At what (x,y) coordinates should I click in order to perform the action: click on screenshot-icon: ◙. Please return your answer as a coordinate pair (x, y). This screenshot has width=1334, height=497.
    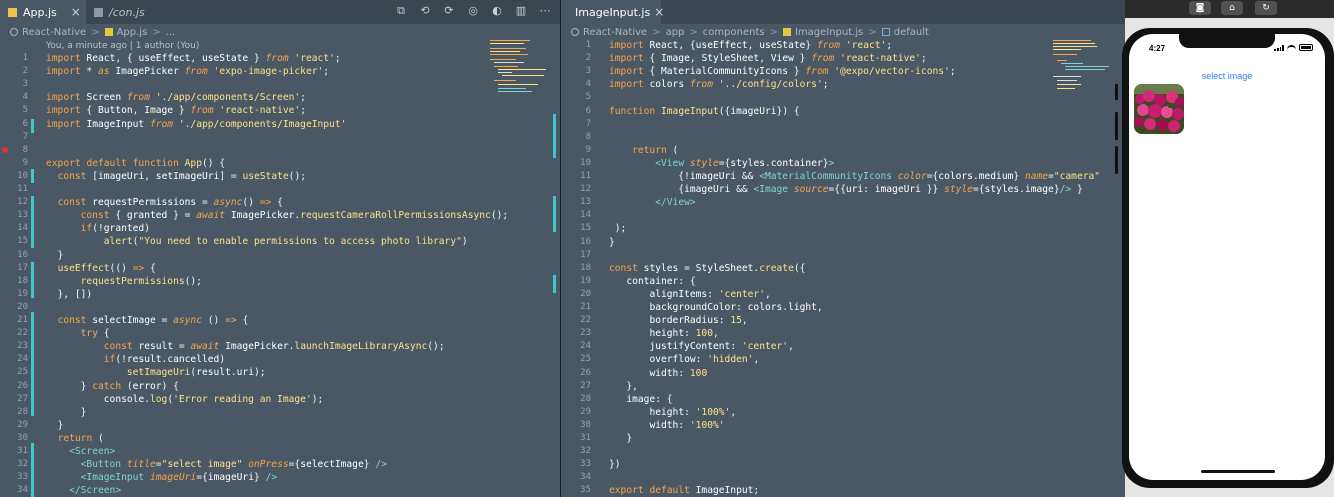
    Looking at the image, I should click on (1200, 8).